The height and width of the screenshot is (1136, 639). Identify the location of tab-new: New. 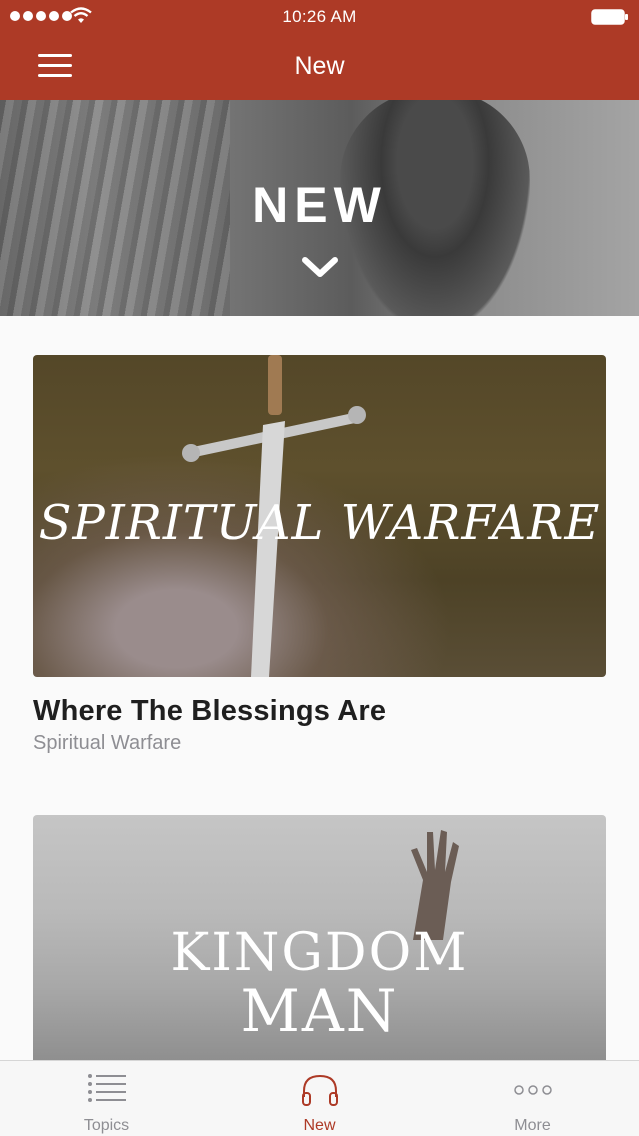
(319, 1098).